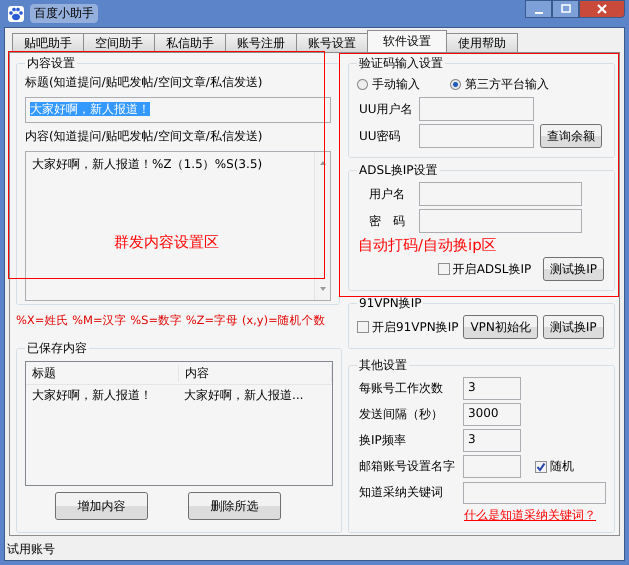 The image size is (629, 565). Describe the element at coordinates (90, 109) in the screenshot. I see `field-value: 大家好啊，新人报道！` at that location.